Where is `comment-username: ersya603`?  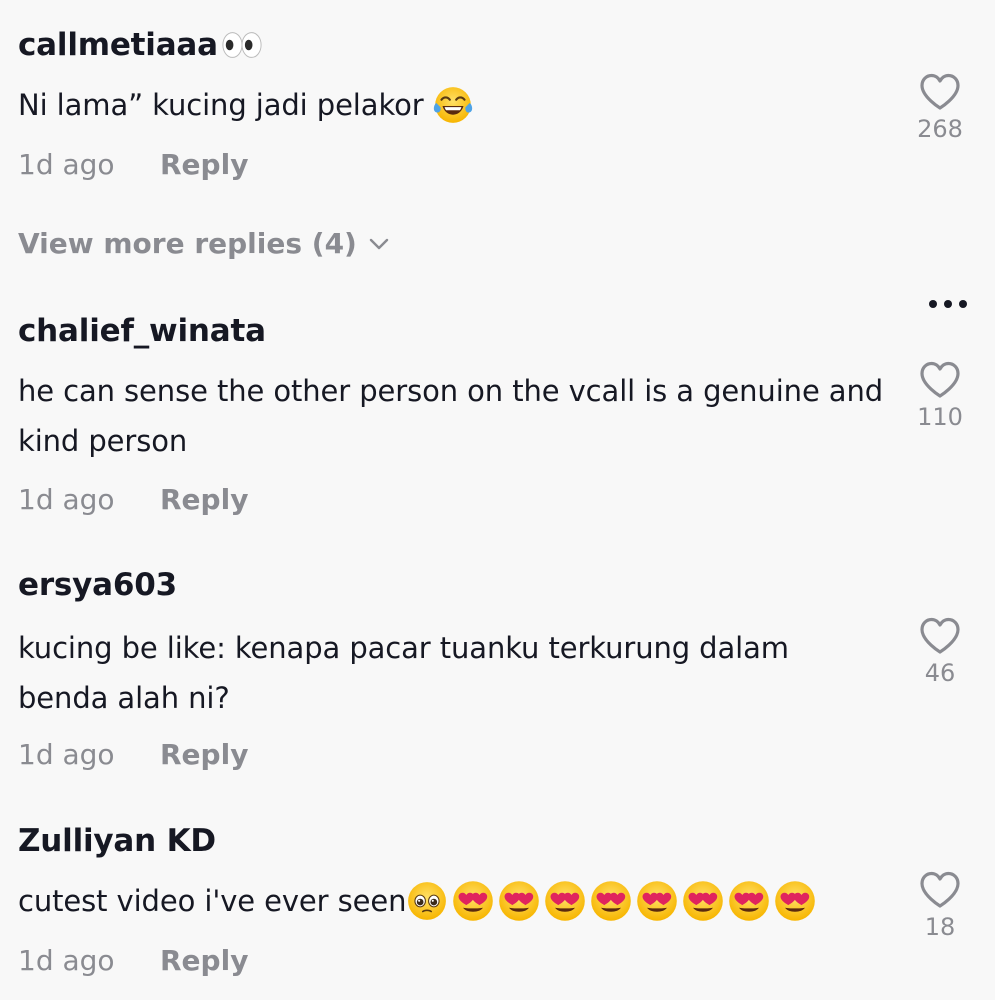 comment-username: ersya603 is located at coordinates (97, 585).